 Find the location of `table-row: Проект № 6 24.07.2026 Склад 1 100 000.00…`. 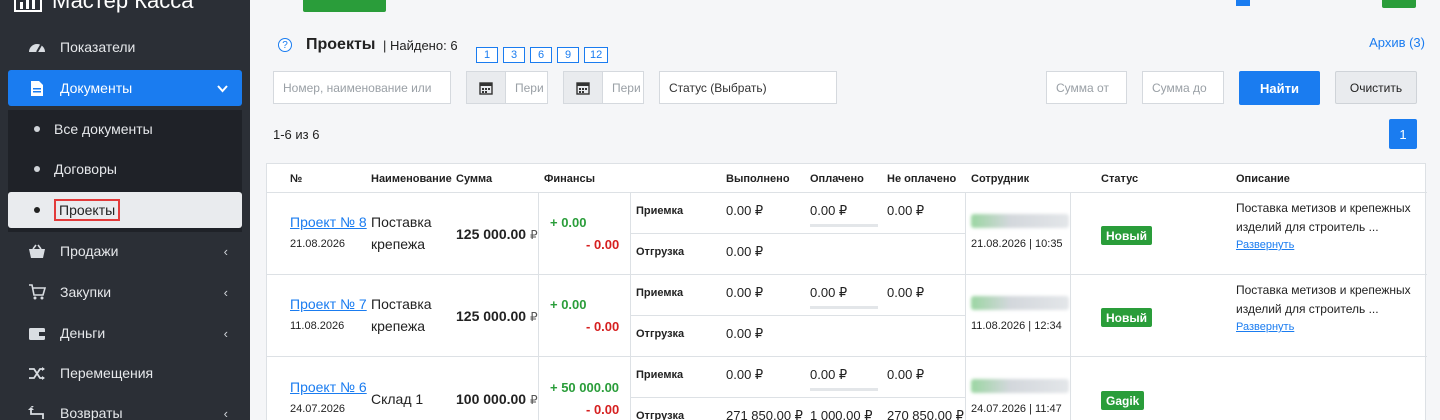

table-row: Проект № 6 24.07.2026 Склад 1 100 000.00… is located at coordinates (847, 388).